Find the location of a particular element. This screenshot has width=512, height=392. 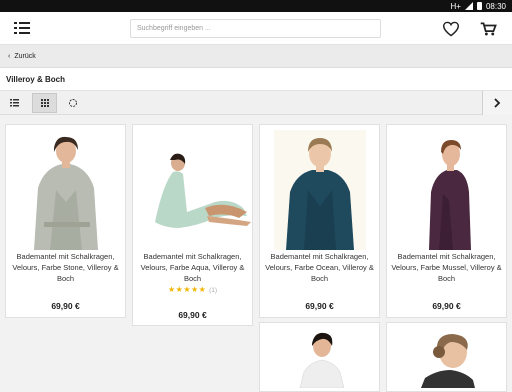

next-button is located at coordinates (497, 103).